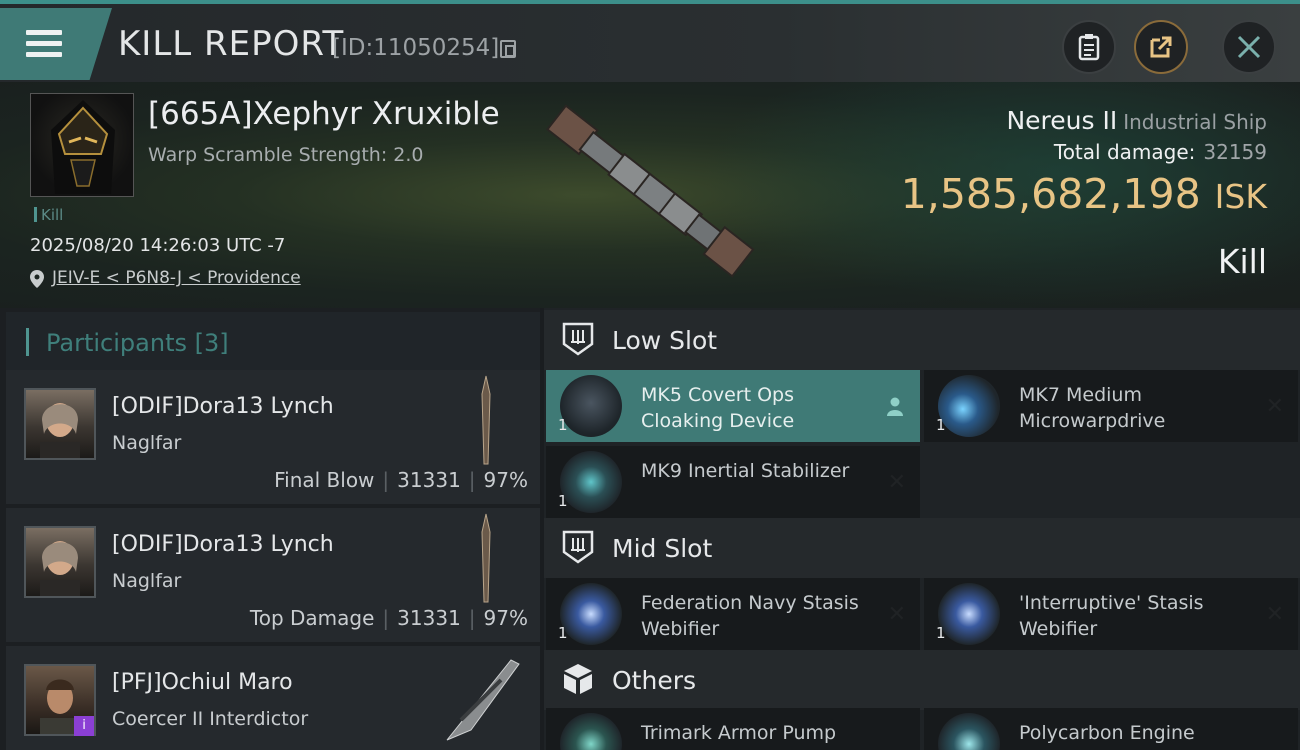 This screenshot has width=1300, height=750. I want to click on total-damage: Total damage: 32159, so click(1160, 152).